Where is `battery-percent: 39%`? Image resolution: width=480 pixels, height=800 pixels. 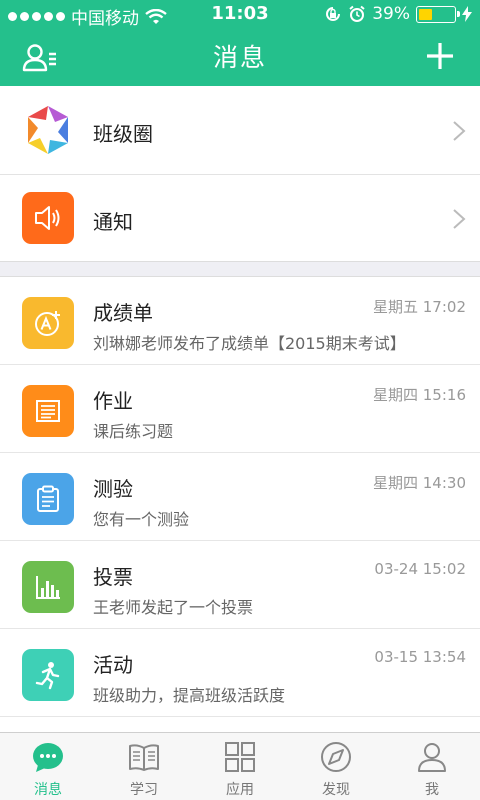
battery-percent: 39% is located at coordinates (391, 14).